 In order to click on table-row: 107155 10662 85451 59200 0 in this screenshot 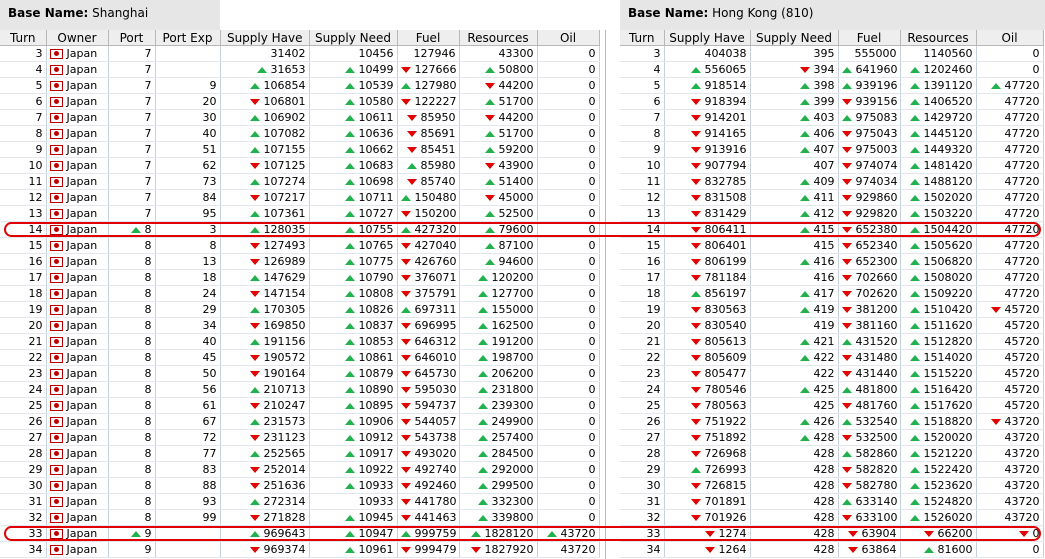, I will do `click(410, 149)`.